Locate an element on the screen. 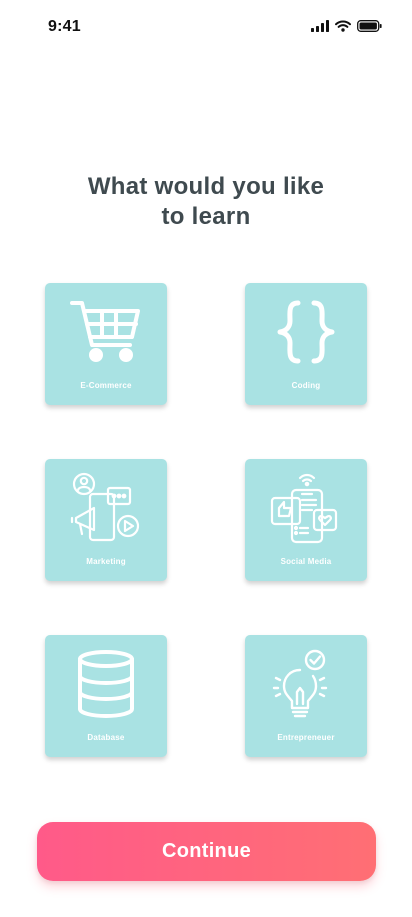 The width and height of the screenshot is (412, 917). curly-braces-icon is located at coordinates (306, 332).